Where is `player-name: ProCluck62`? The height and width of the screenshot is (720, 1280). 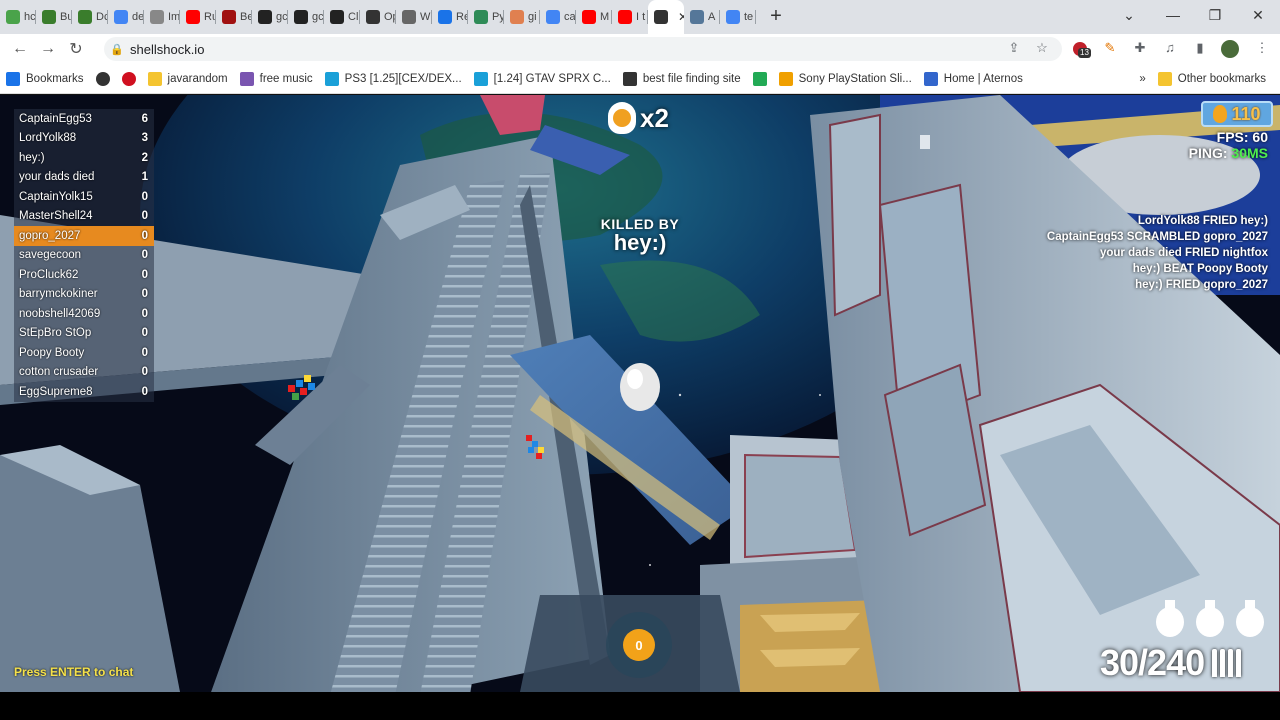
player-name: ProCluck62 is located at coordinates (49, 274).